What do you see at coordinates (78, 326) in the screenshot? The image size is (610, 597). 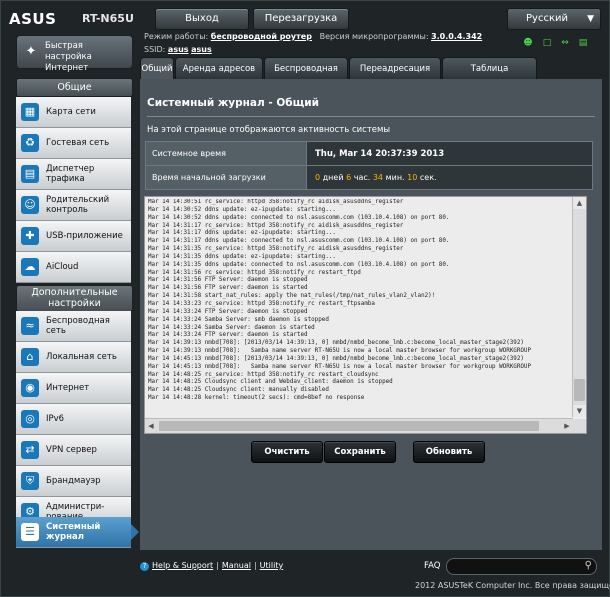 I see `sidebar-item-label: Беспроводная сеть` at bounding box center [78, 326].